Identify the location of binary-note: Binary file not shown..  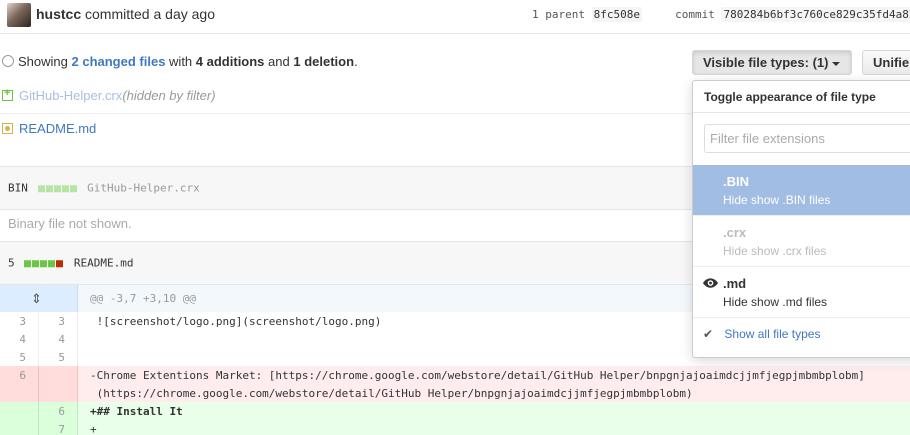
(70, 223).